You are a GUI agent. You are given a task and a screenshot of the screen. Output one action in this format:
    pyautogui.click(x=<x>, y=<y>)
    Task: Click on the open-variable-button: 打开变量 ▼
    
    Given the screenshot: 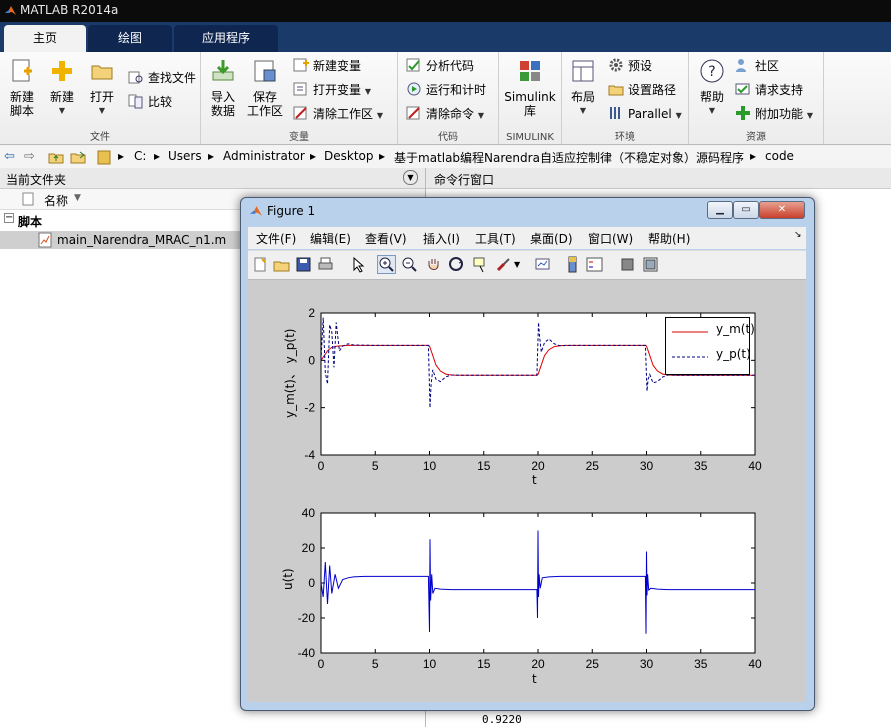 What is the action you would take?
    pyautogui.click(x=332, y=90)
    